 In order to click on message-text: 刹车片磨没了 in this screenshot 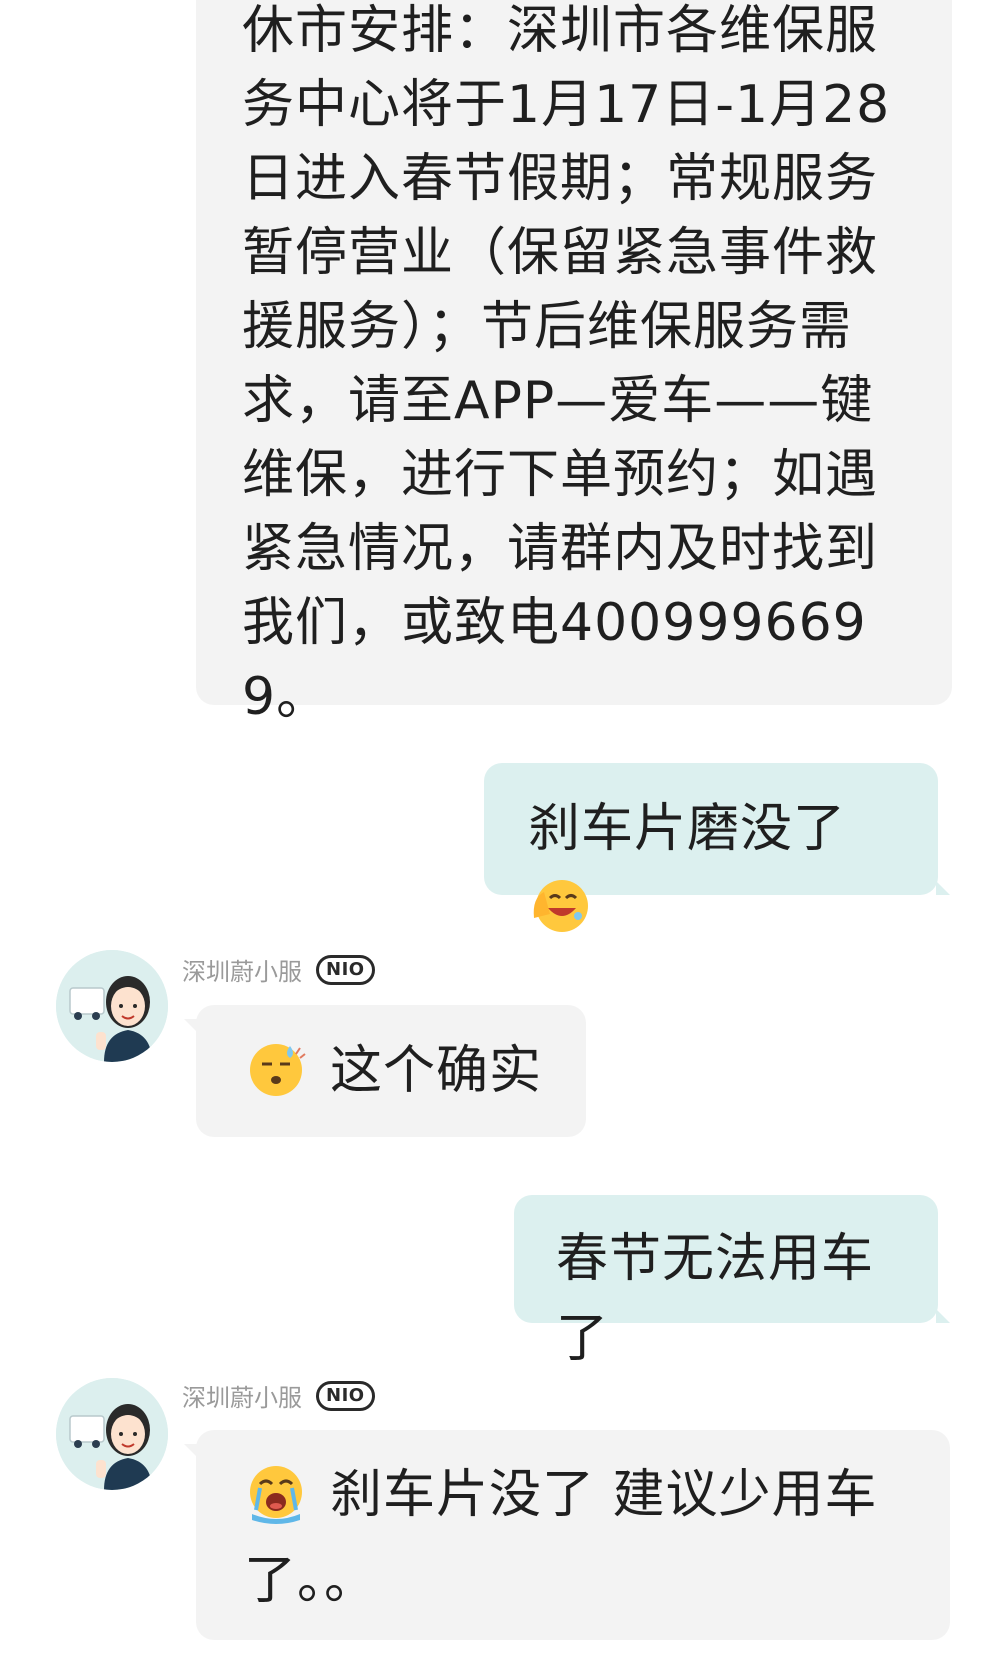, I will do `click(687, 829)`.